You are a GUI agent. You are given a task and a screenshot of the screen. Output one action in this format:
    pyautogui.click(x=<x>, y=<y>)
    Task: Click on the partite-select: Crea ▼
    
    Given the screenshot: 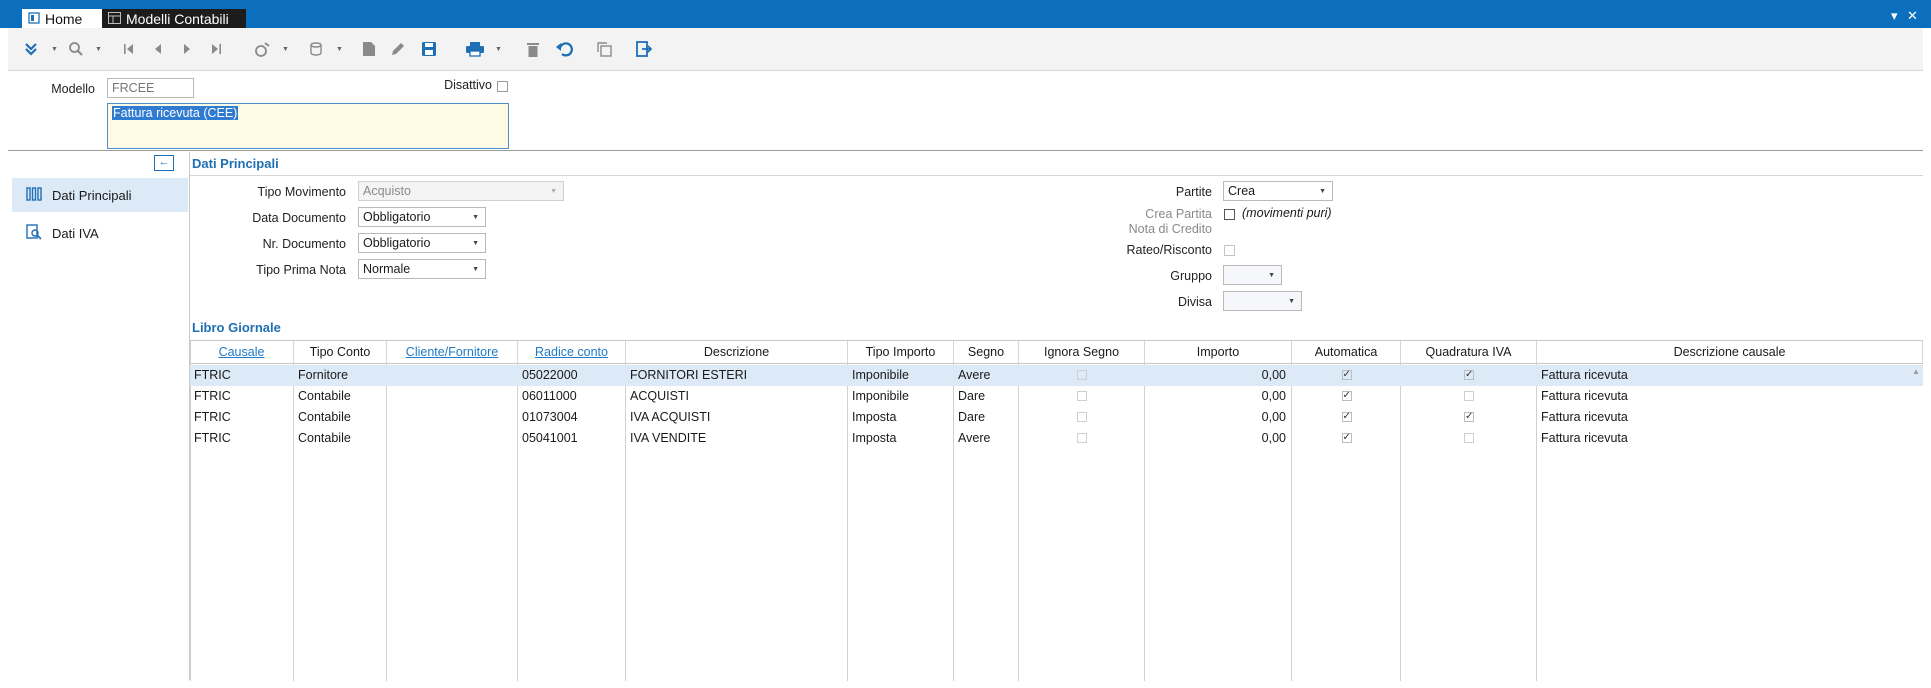 What is the action you would take?
    pyautogui.click(x=1278, y=191)
    